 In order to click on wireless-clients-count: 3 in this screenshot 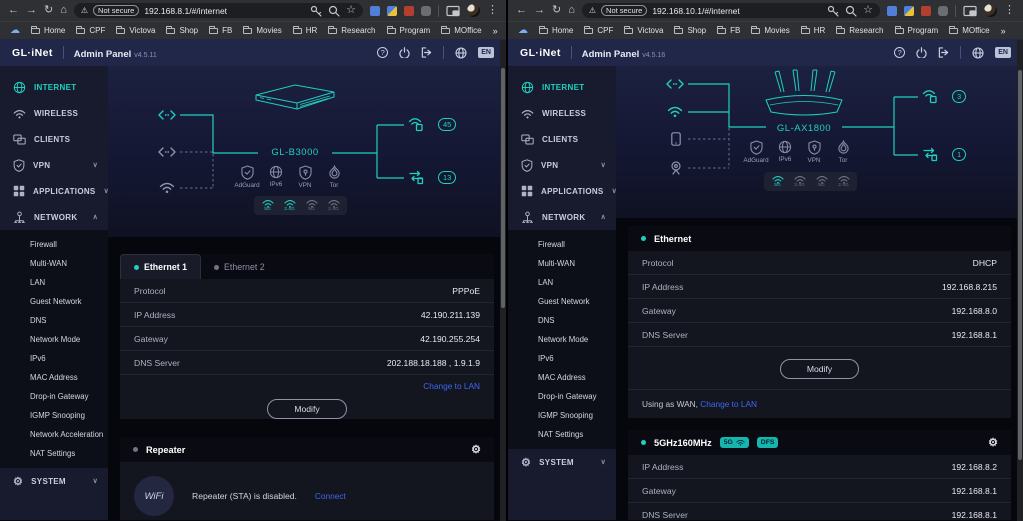, I will do `click(959, 96)`.